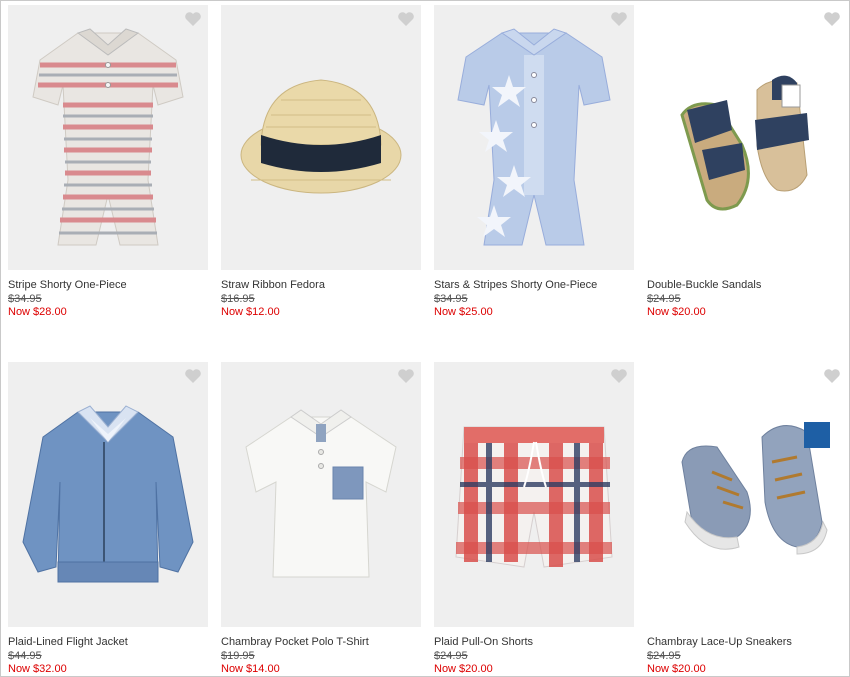 This screenshot has width=850, height=677. I want to click on product-image-stripe-shorty, so click(108, 137).